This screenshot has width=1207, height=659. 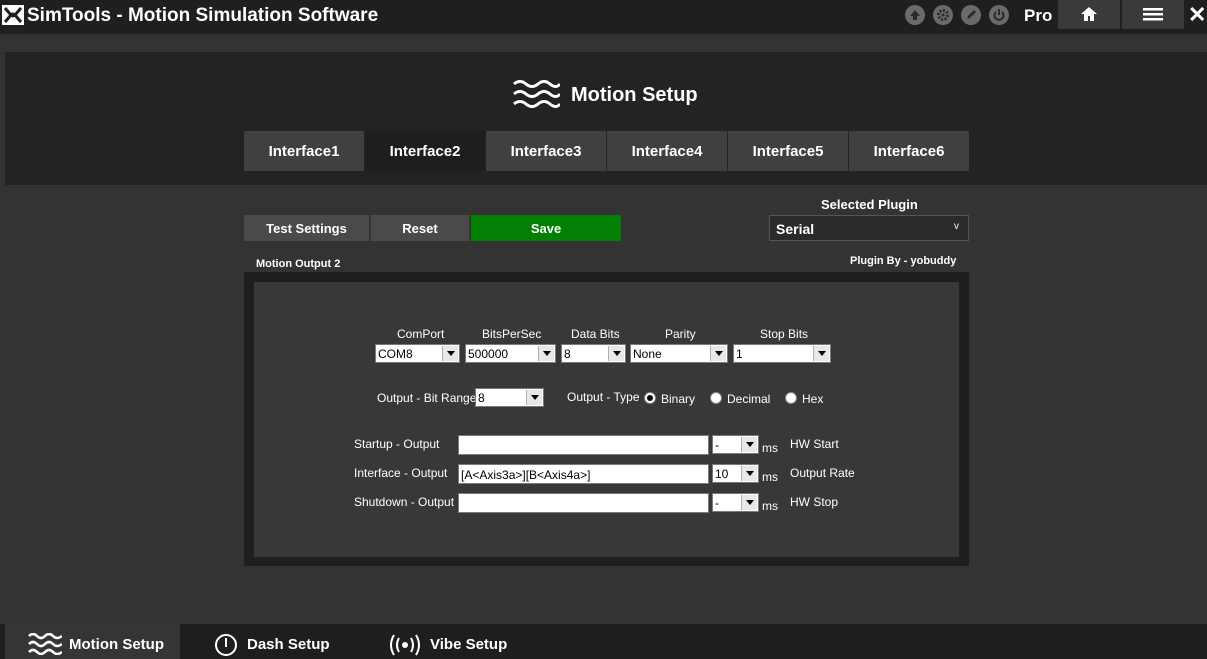 What do you see at coordinates (717, 503) in the screenshot?
I see `shutdown-ms-value: -` at bounding box center [717, 503].